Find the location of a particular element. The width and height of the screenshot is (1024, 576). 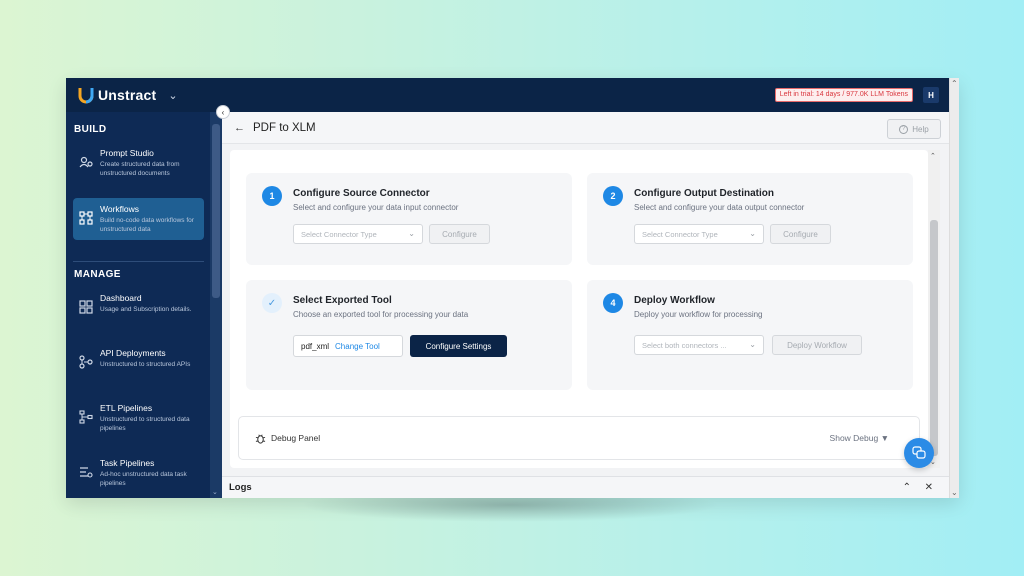

deploy-workflow-button: Deploy Workflow is located at coordinates (817, 345).